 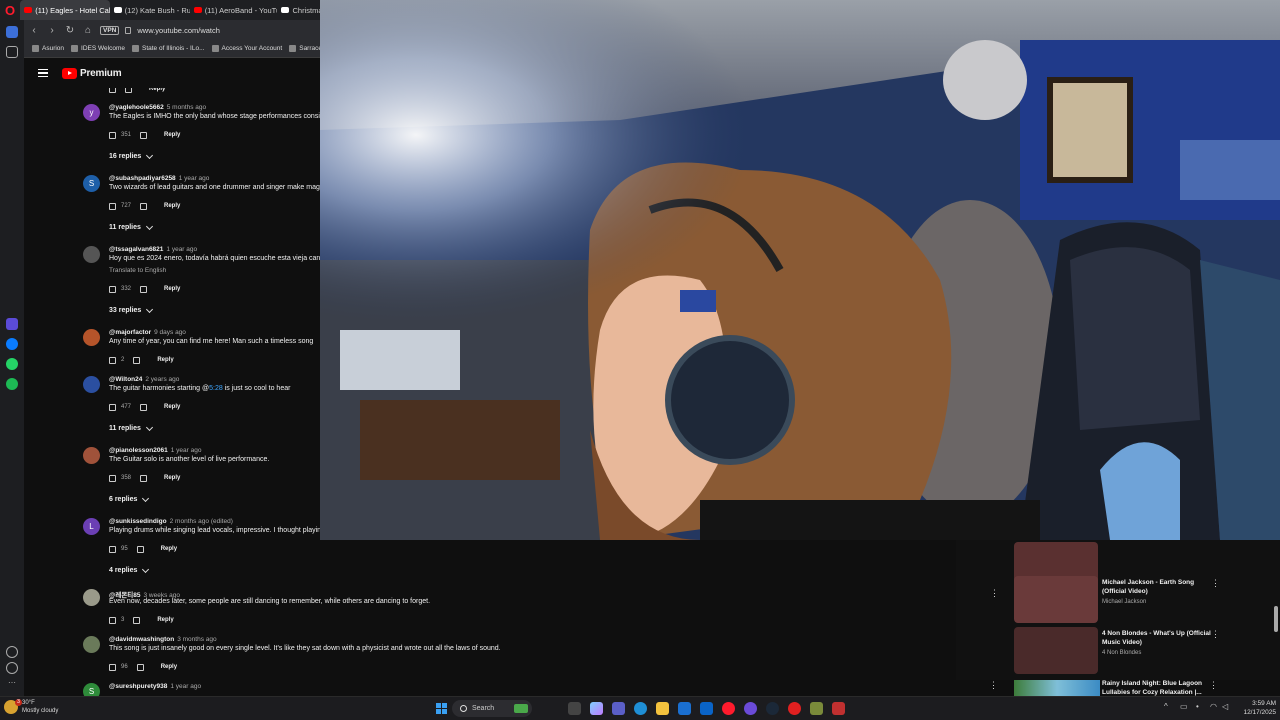 What do you see at coordinates (794, 708) in the screenshot?
I see `record-app-icon` at bounding box center [794, 708].